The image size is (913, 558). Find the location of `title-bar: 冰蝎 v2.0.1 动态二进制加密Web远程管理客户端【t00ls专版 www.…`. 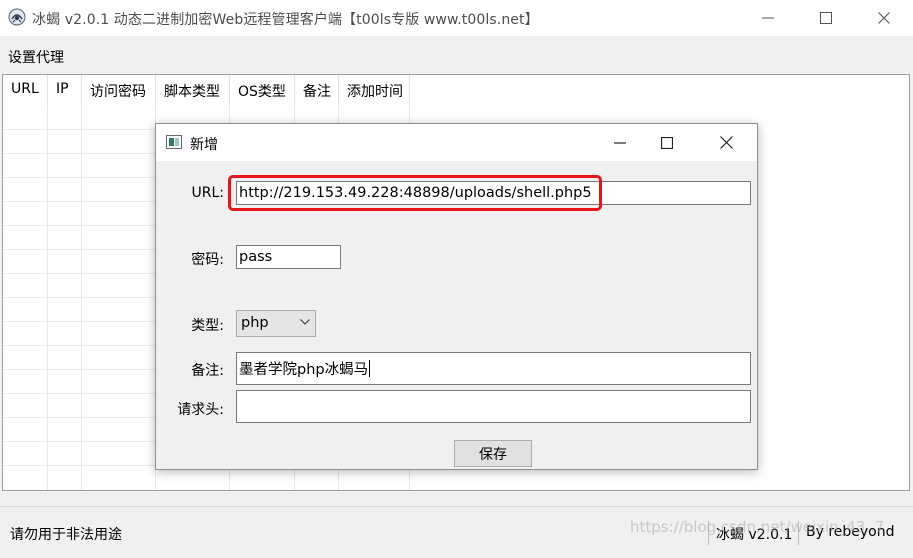

title-bar: 冰蝎 v2.0.1 动态二进制加密Web远程管理客户端【t00ls专版 www.… is located at coordinates (456, 18).